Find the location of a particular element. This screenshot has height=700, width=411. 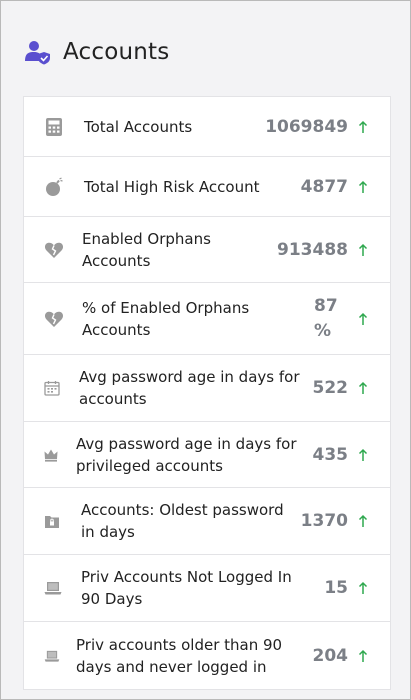

metric-label: Accounts: Oldest password in days is located at coordinates (182, 521).